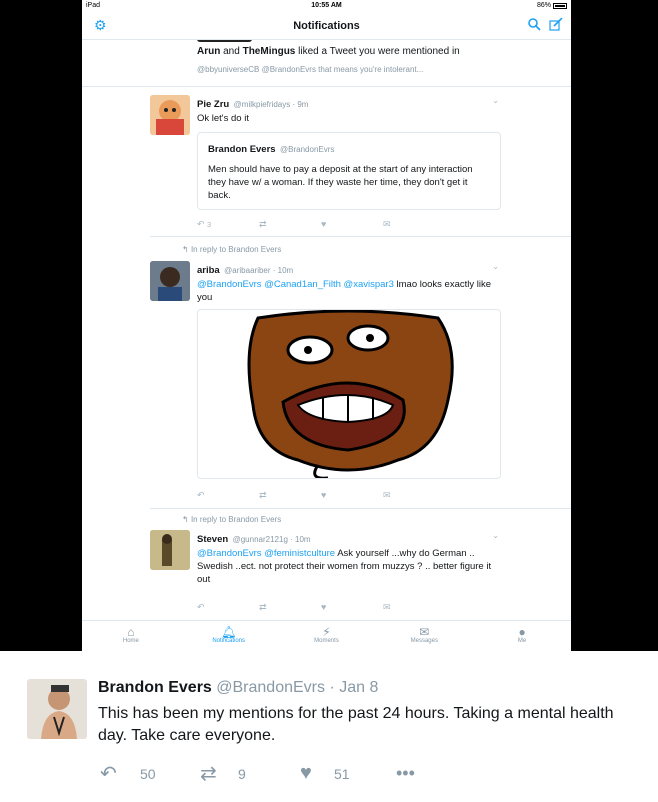 The height and width of the screenshot is (802, 658). Describe the element at coordinates (148, 773) in the screenshot. I see `reply-count: 50` at that location.